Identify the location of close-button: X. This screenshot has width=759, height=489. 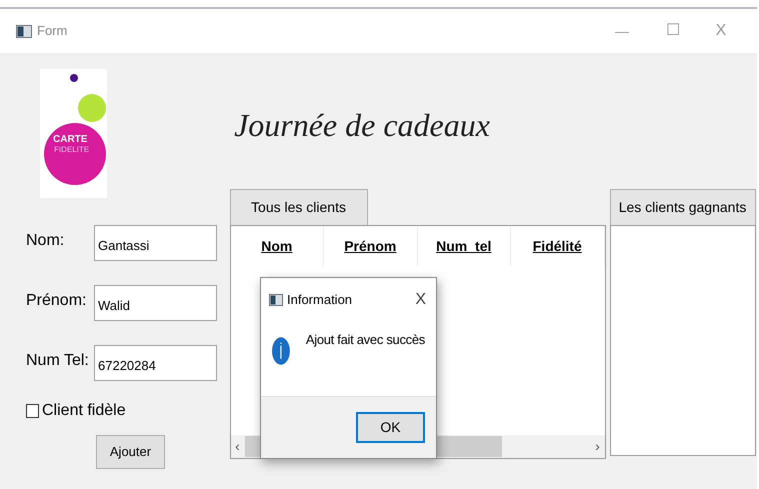
(421, 300).